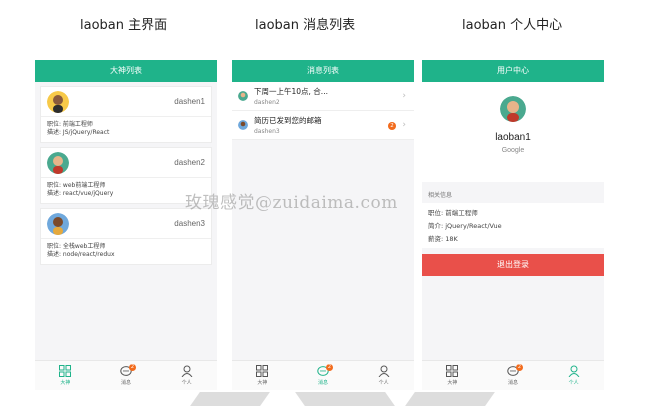 Image resolution: width=650 pixels, height=415 pixels. I want to click on message-item: 下周一上午10点, 合... dashen2 ›, so click(323, 96).